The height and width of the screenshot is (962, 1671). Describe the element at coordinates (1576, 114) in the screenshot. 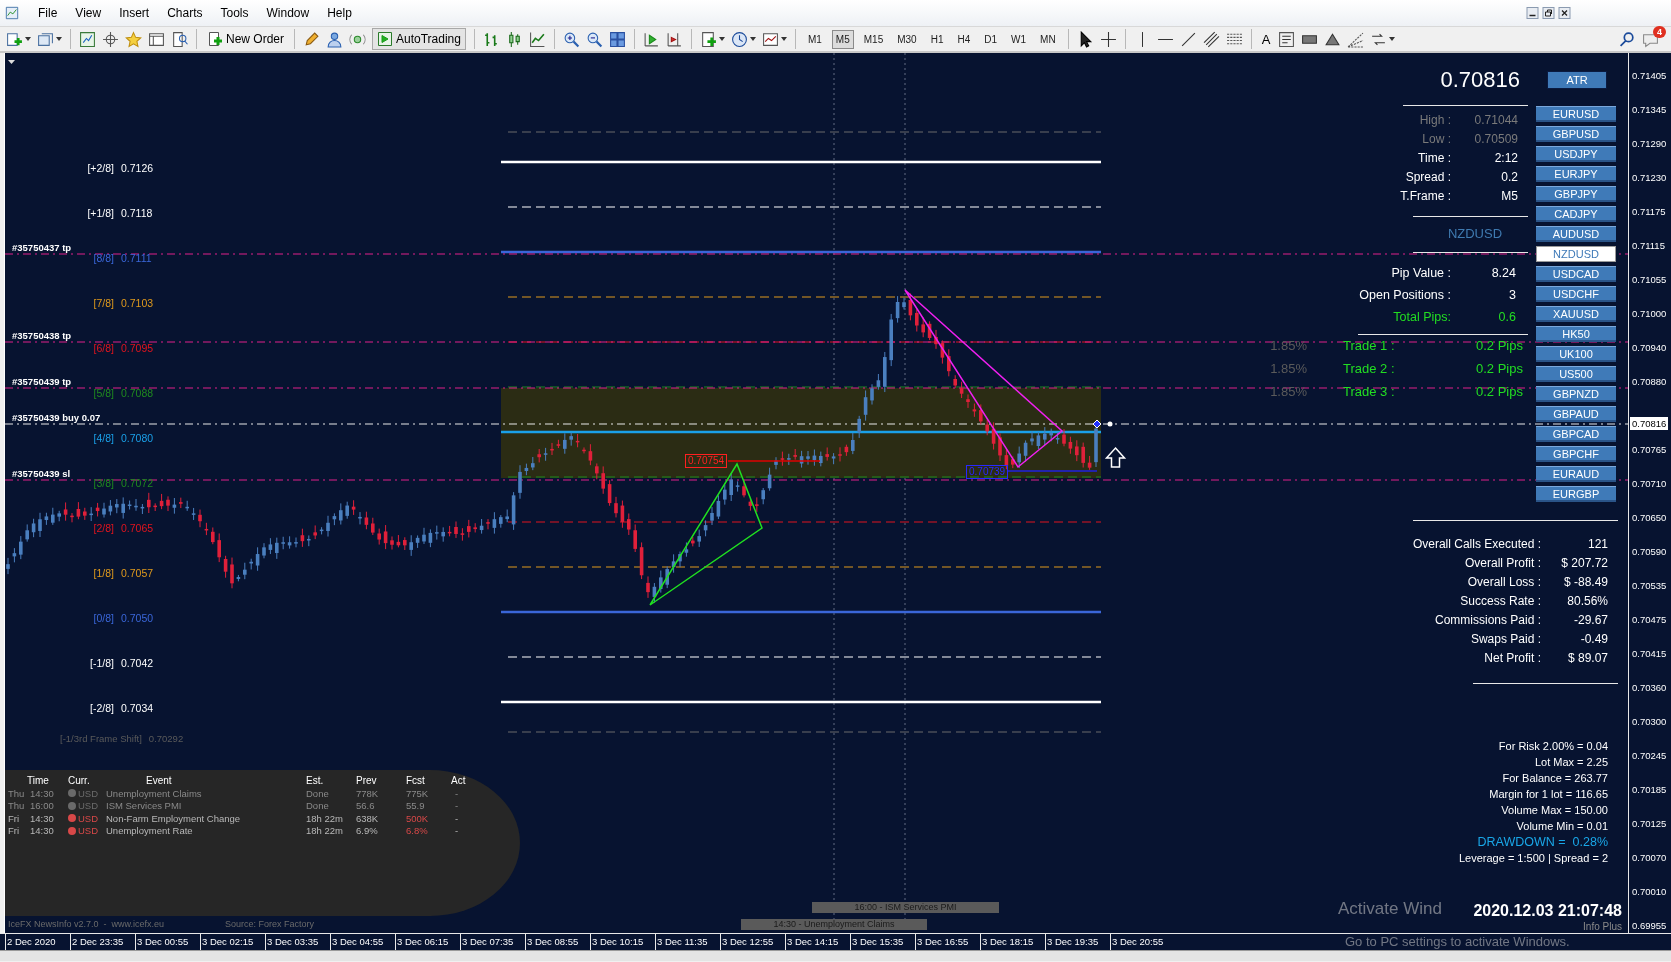

I see `symbol-button: EURUSD` at that location.